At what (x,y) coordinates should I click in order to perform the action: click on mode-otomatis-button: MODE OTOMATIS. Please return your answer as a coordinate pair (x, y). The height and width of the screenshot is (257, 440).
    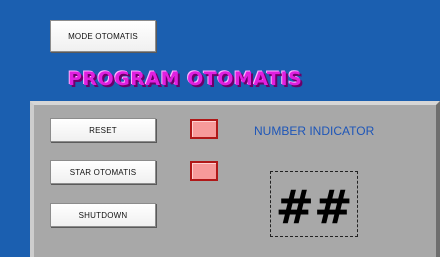
    Looking at the image, I should click on (103, 36).